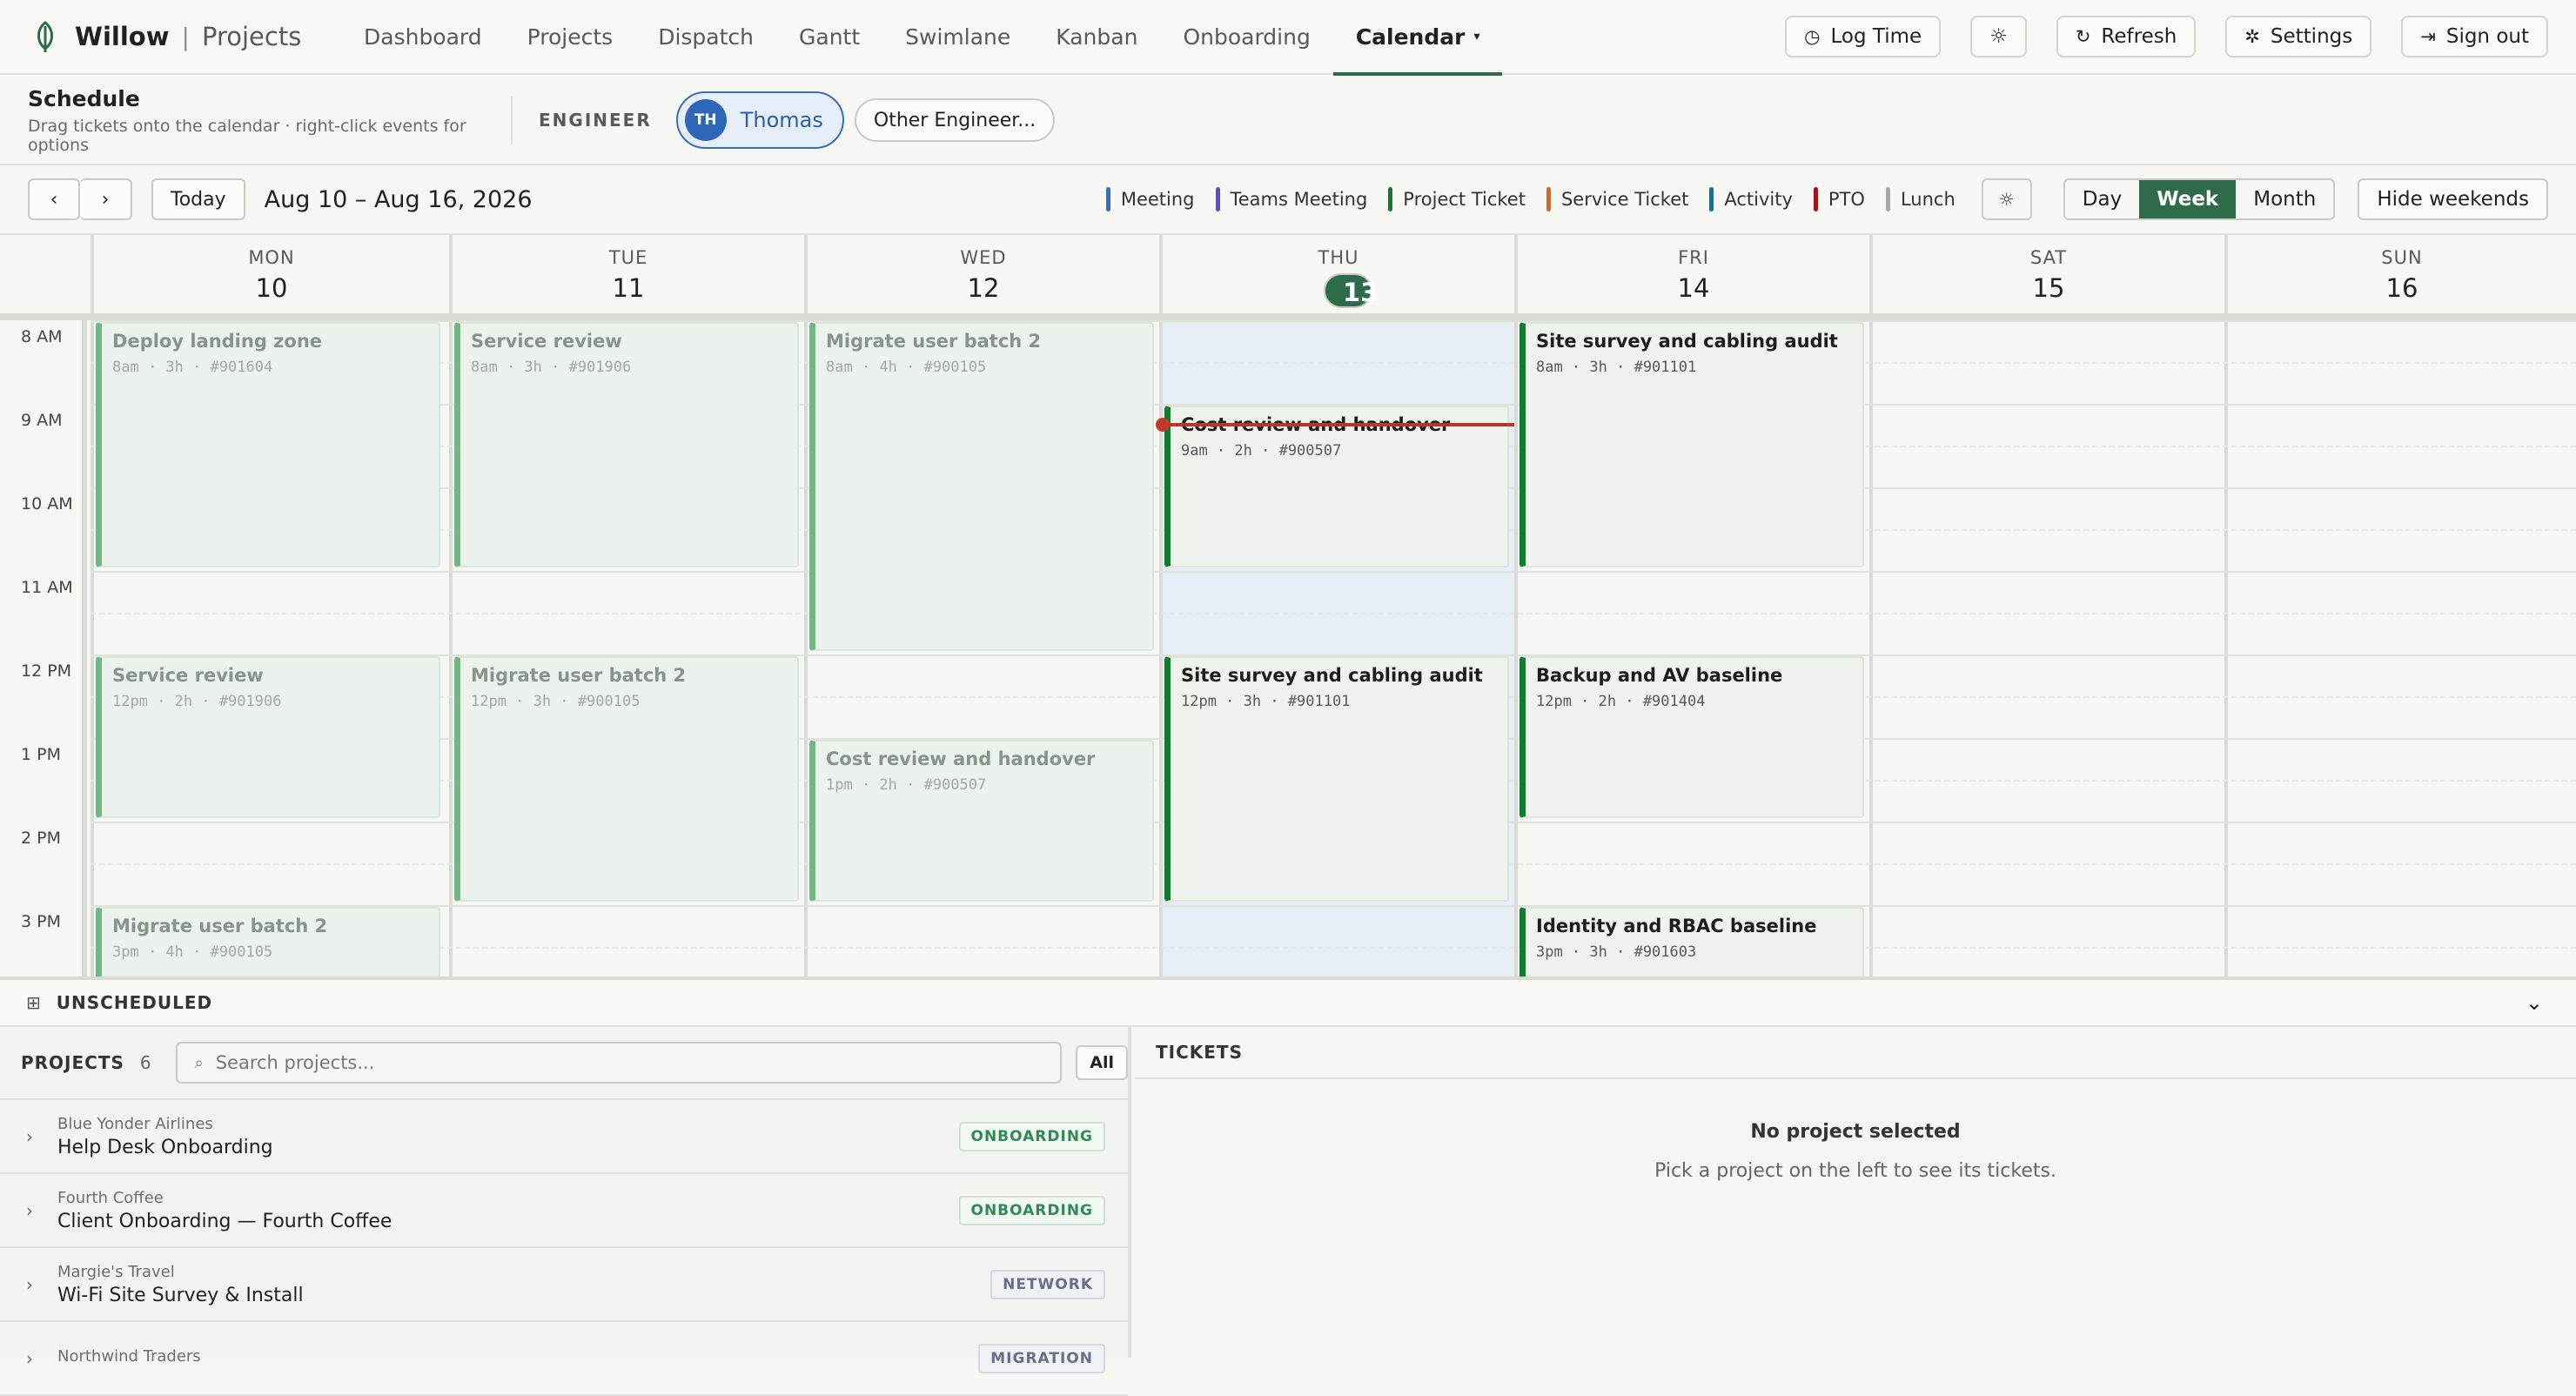 The image size is (2576, 1396). I want to click on log-time-label: Log Time, so click(1876, 36).